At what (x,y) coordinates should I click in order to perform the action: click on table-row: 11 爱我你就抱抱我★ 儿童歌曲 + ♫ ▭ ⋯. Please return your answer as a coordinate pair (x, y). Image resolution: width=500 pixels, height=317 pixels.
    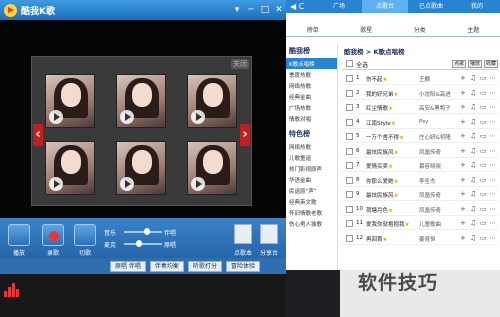
    Looking at the image, I should click on (420, 223).